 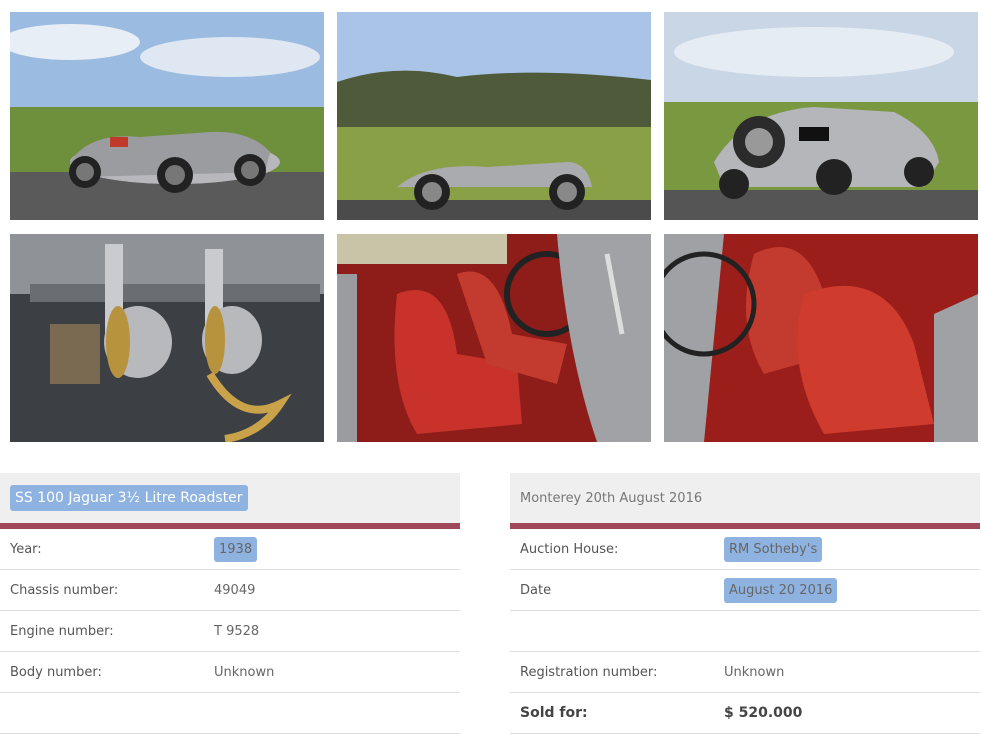 I want to click on photo-rear-three-quarter, so click(x=821, y=116).